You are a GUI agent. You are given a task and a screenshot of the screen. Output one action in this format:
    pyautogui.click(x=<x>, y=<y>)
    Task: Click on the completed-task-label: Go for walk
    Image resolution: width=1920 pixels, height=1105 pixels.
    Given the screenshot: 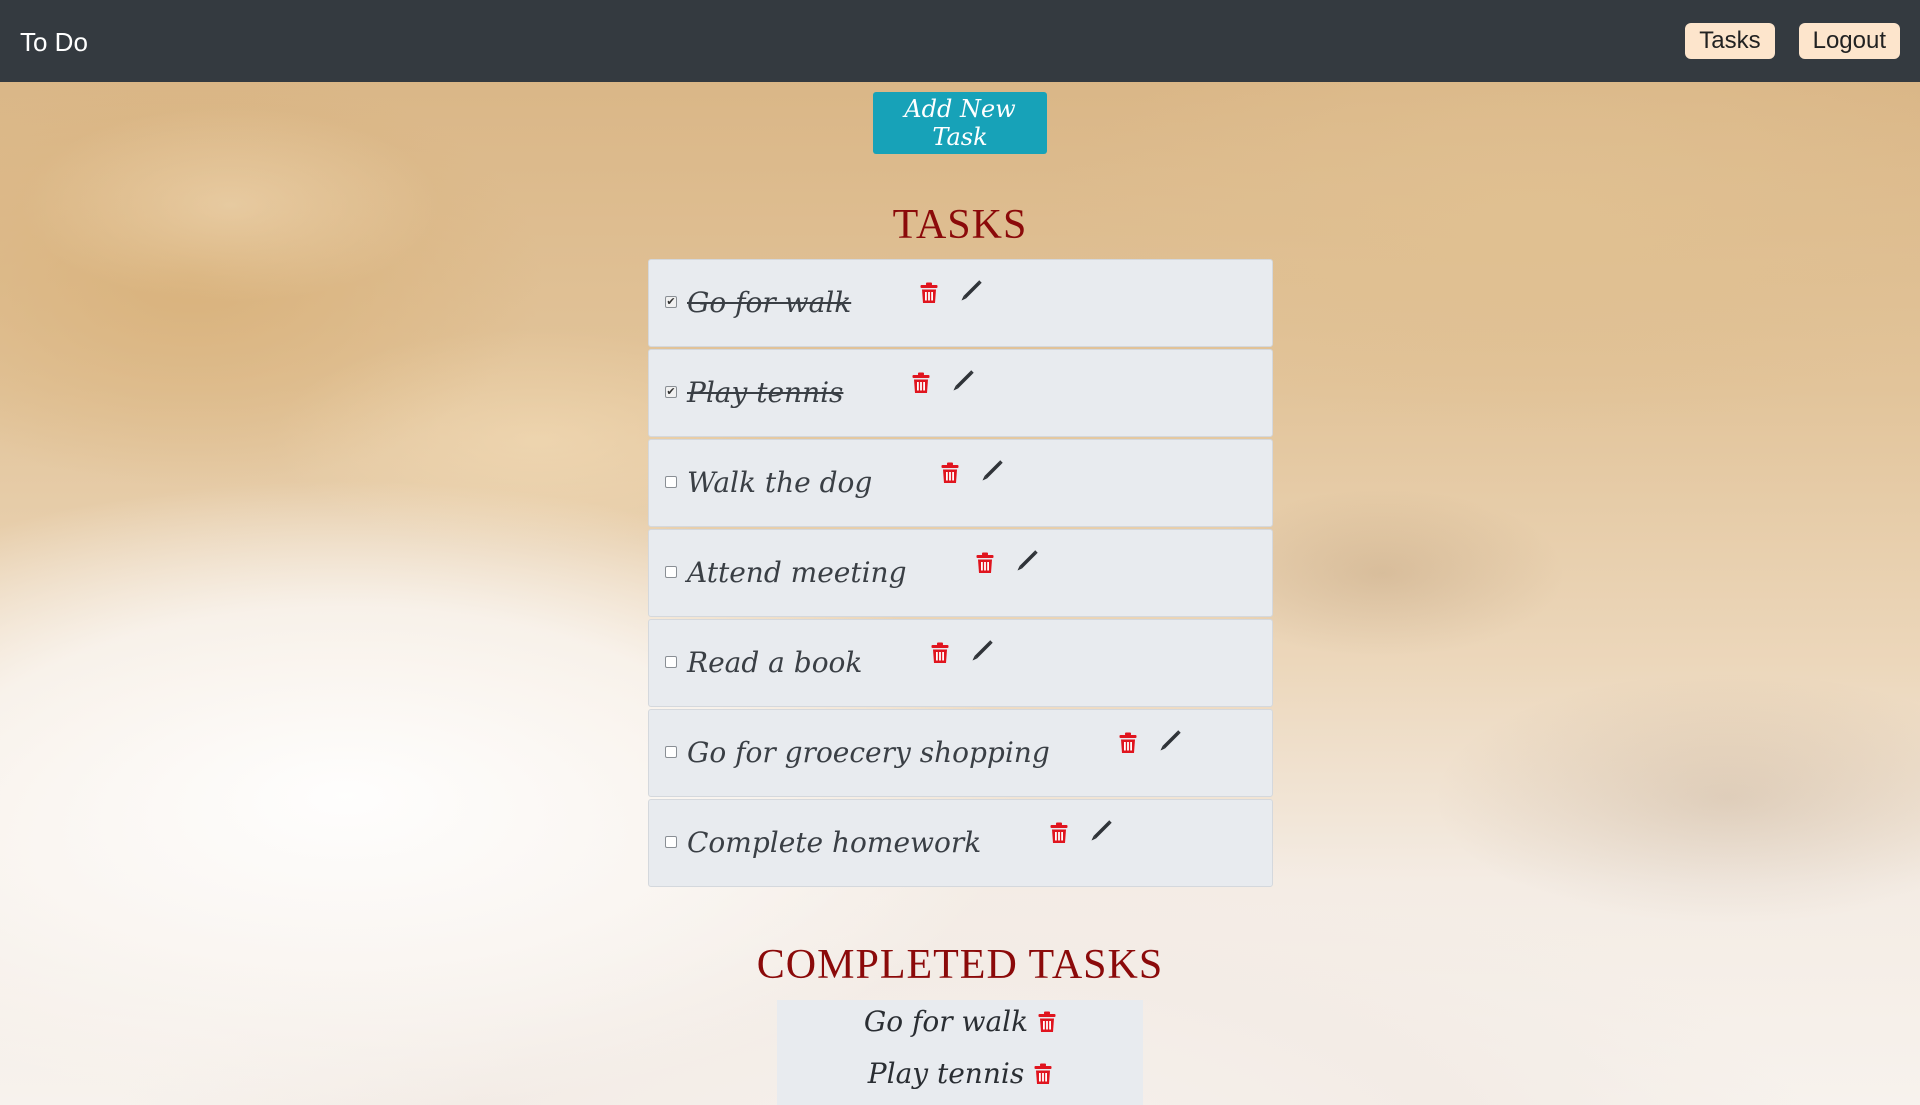 What is the action you would take?
    pyautogui.click(x=946, y=1021)
    